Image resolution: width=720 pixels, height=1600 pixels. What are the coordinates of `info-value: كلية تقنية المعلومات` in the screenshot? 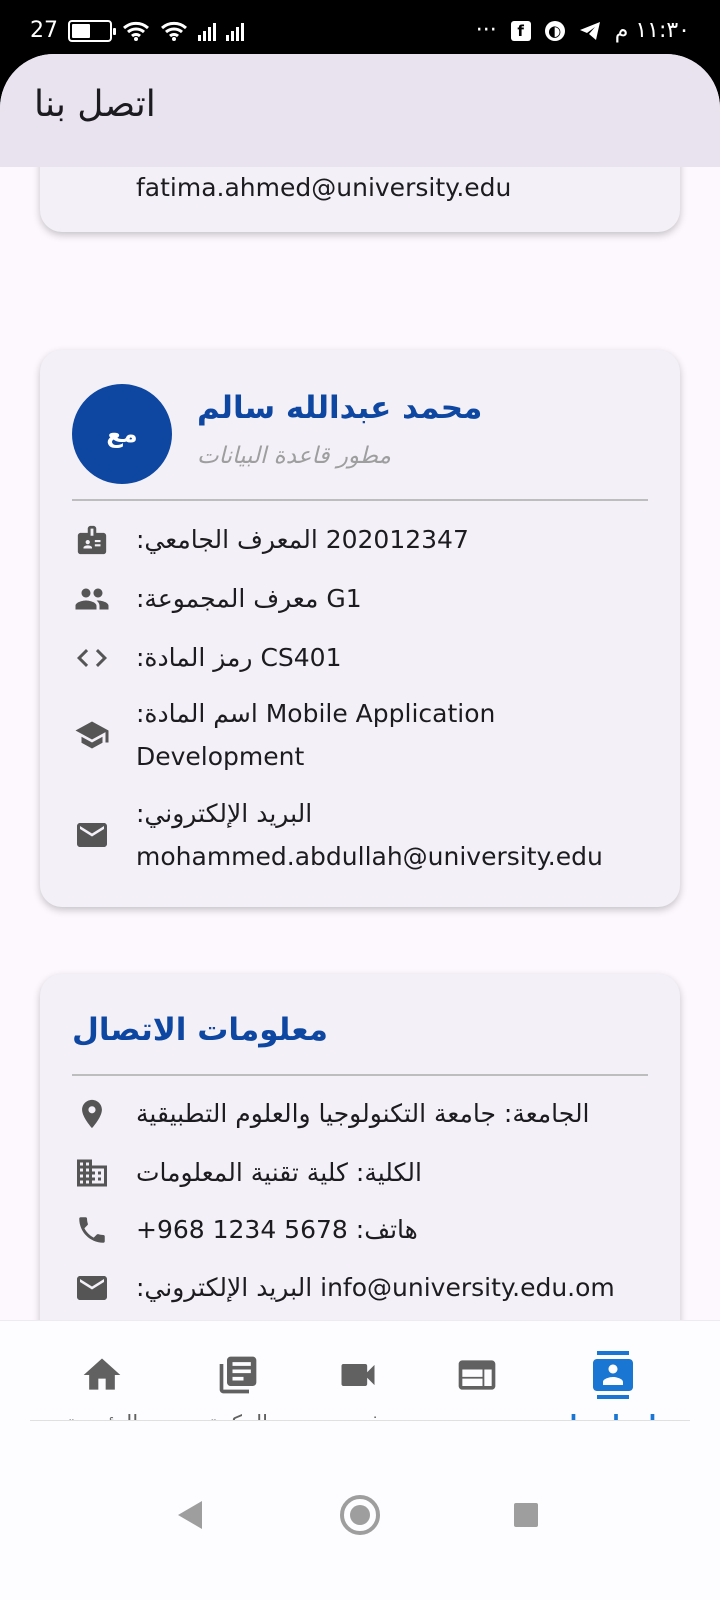 It's located at (242, 1172).